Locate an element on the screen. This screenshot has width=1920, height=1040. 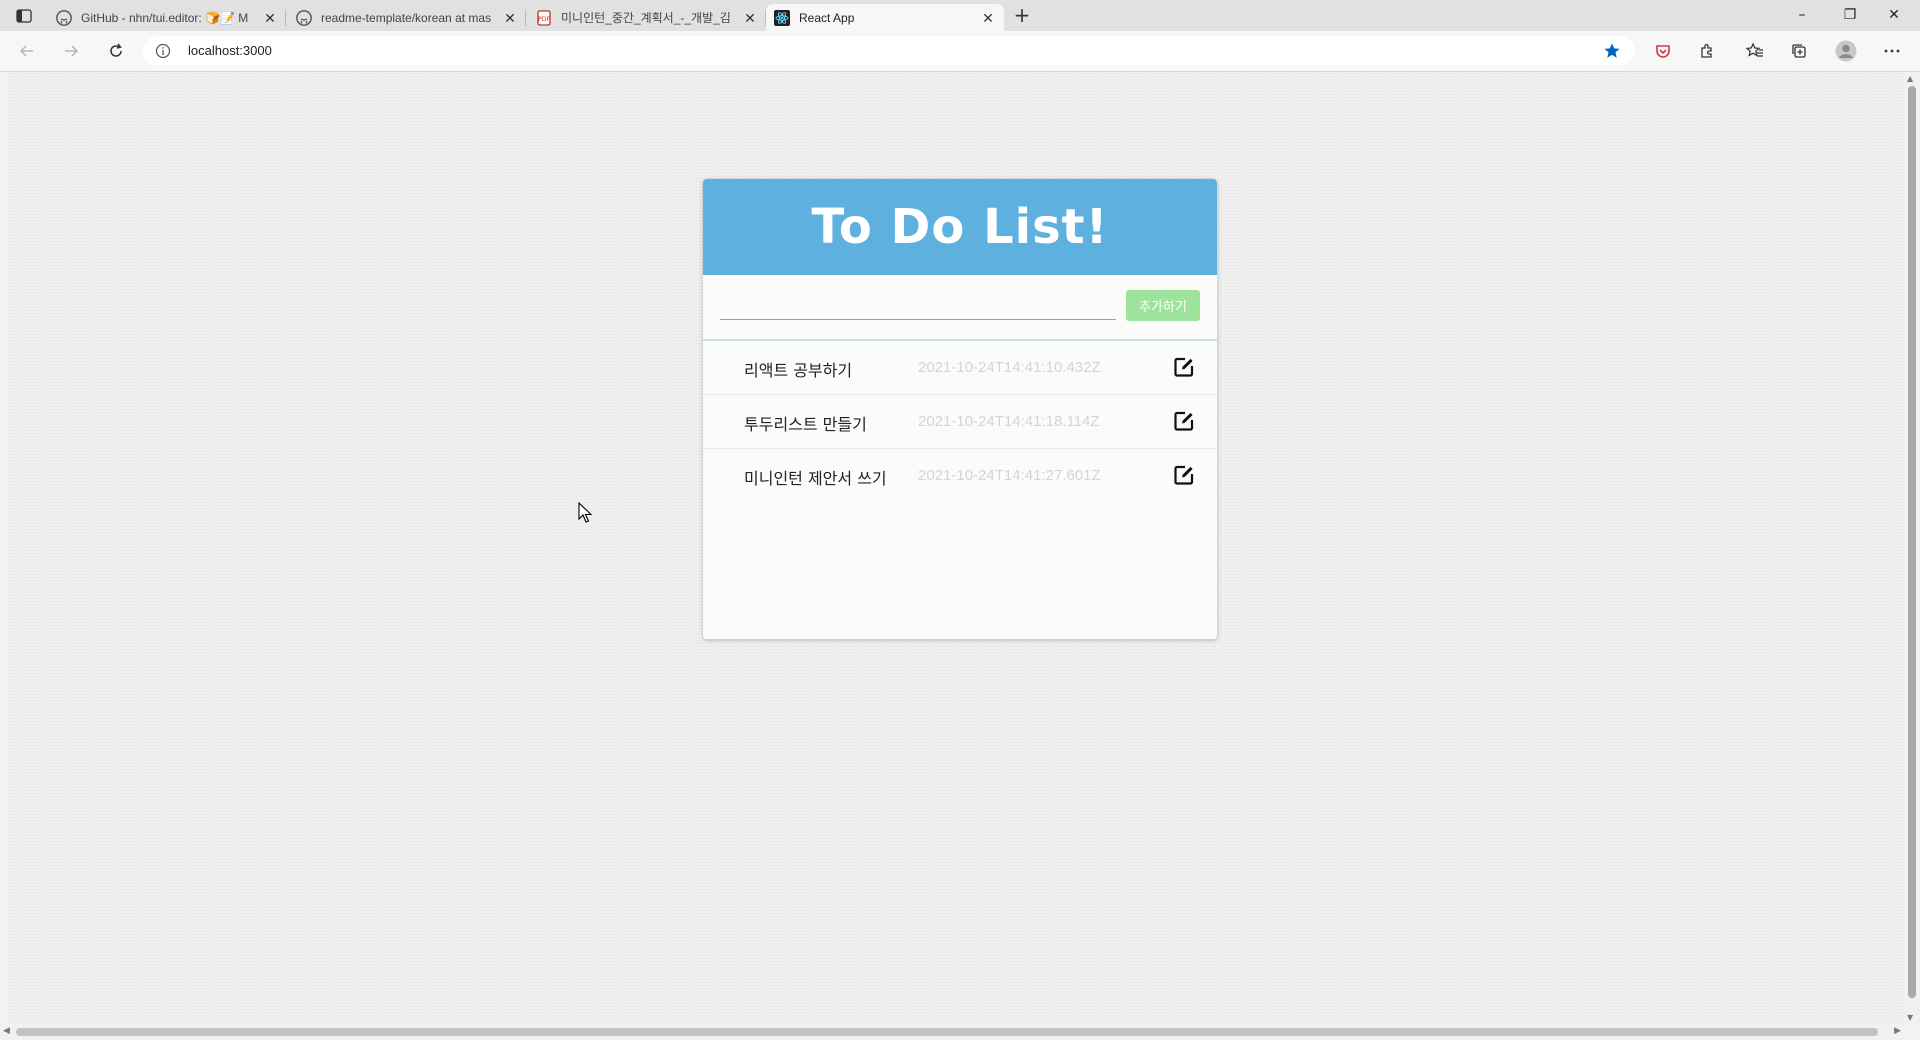
horizontal-scroll-thumb is located at coordinates (947, 1032).